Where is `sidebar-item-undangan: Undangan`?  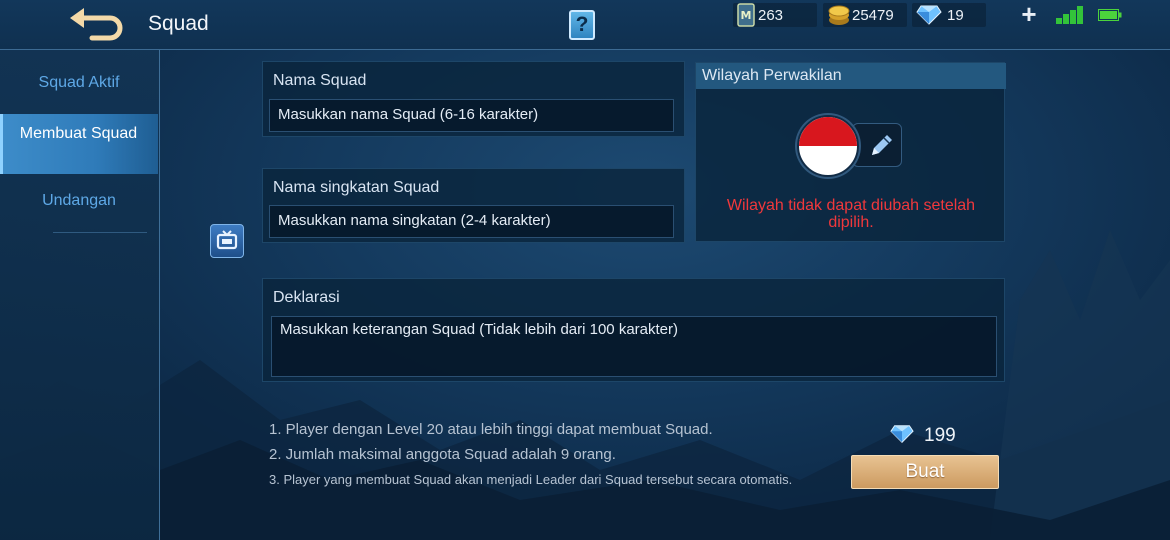
sidebar-item-undangan: Undangan is located at coordinates (79, 202).